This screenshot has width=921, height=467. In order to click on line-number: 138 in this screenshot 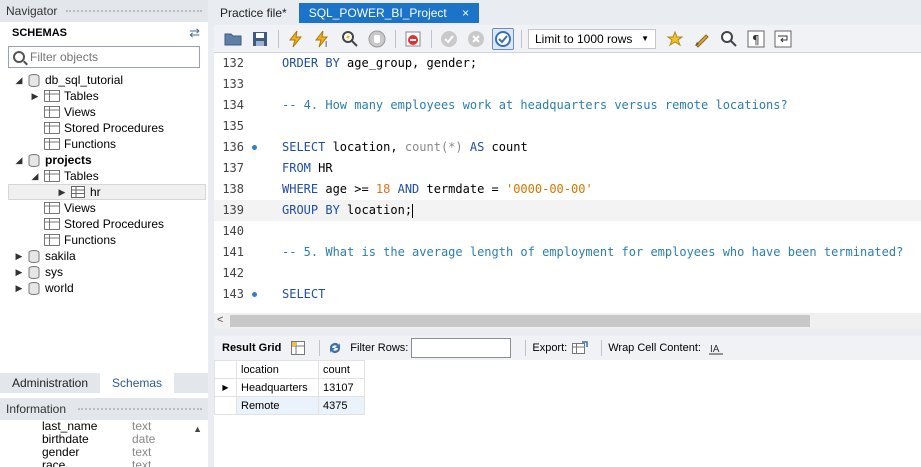, I will do `click(233, 189)`.